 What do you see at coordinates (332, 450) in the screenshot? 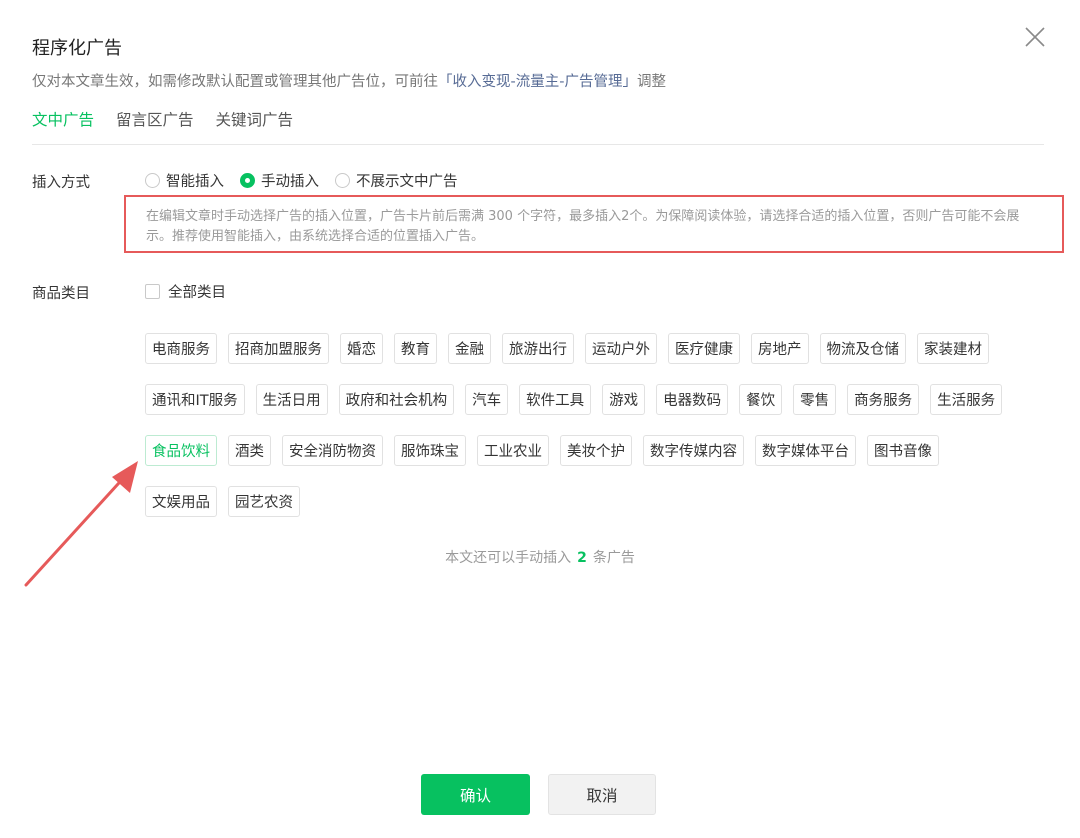
I see `category-tag: 安全消防物资` at bounding box center [332, 450].